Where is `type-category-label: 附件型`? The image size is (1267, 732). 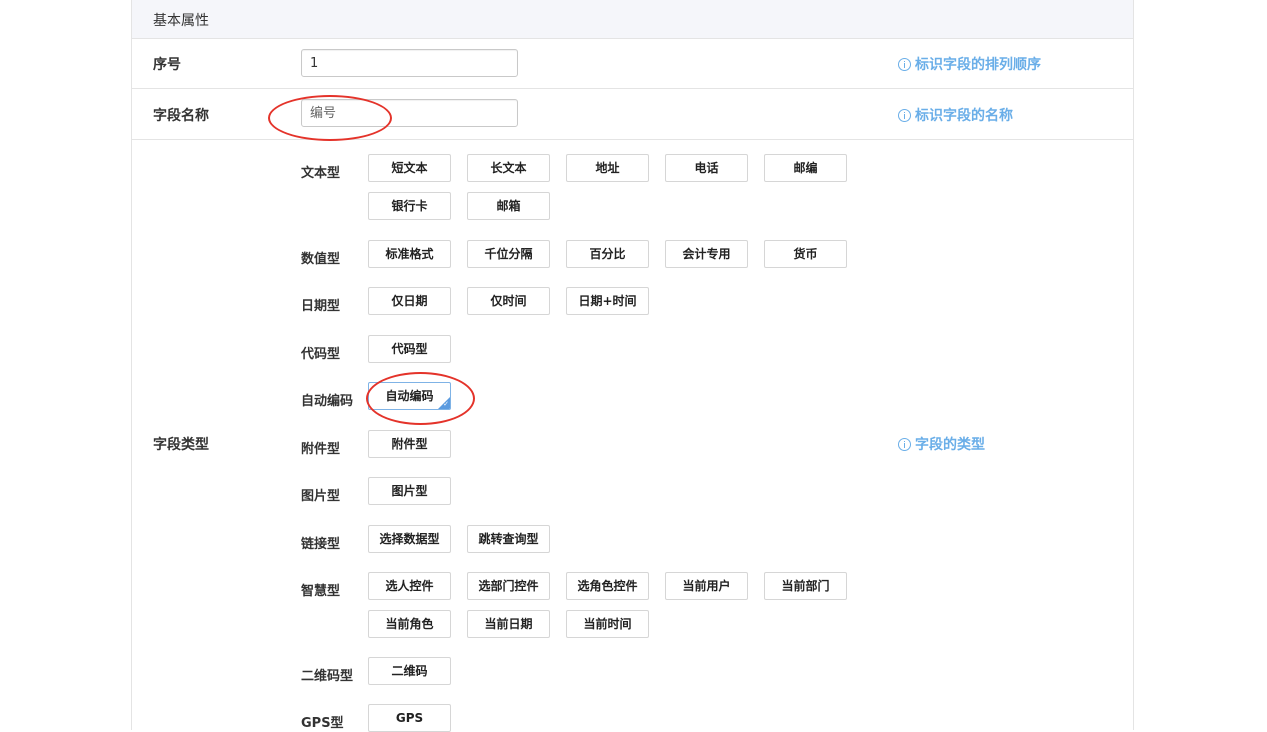 type-category-label: 附件型 is located at coordinates (321, 449).